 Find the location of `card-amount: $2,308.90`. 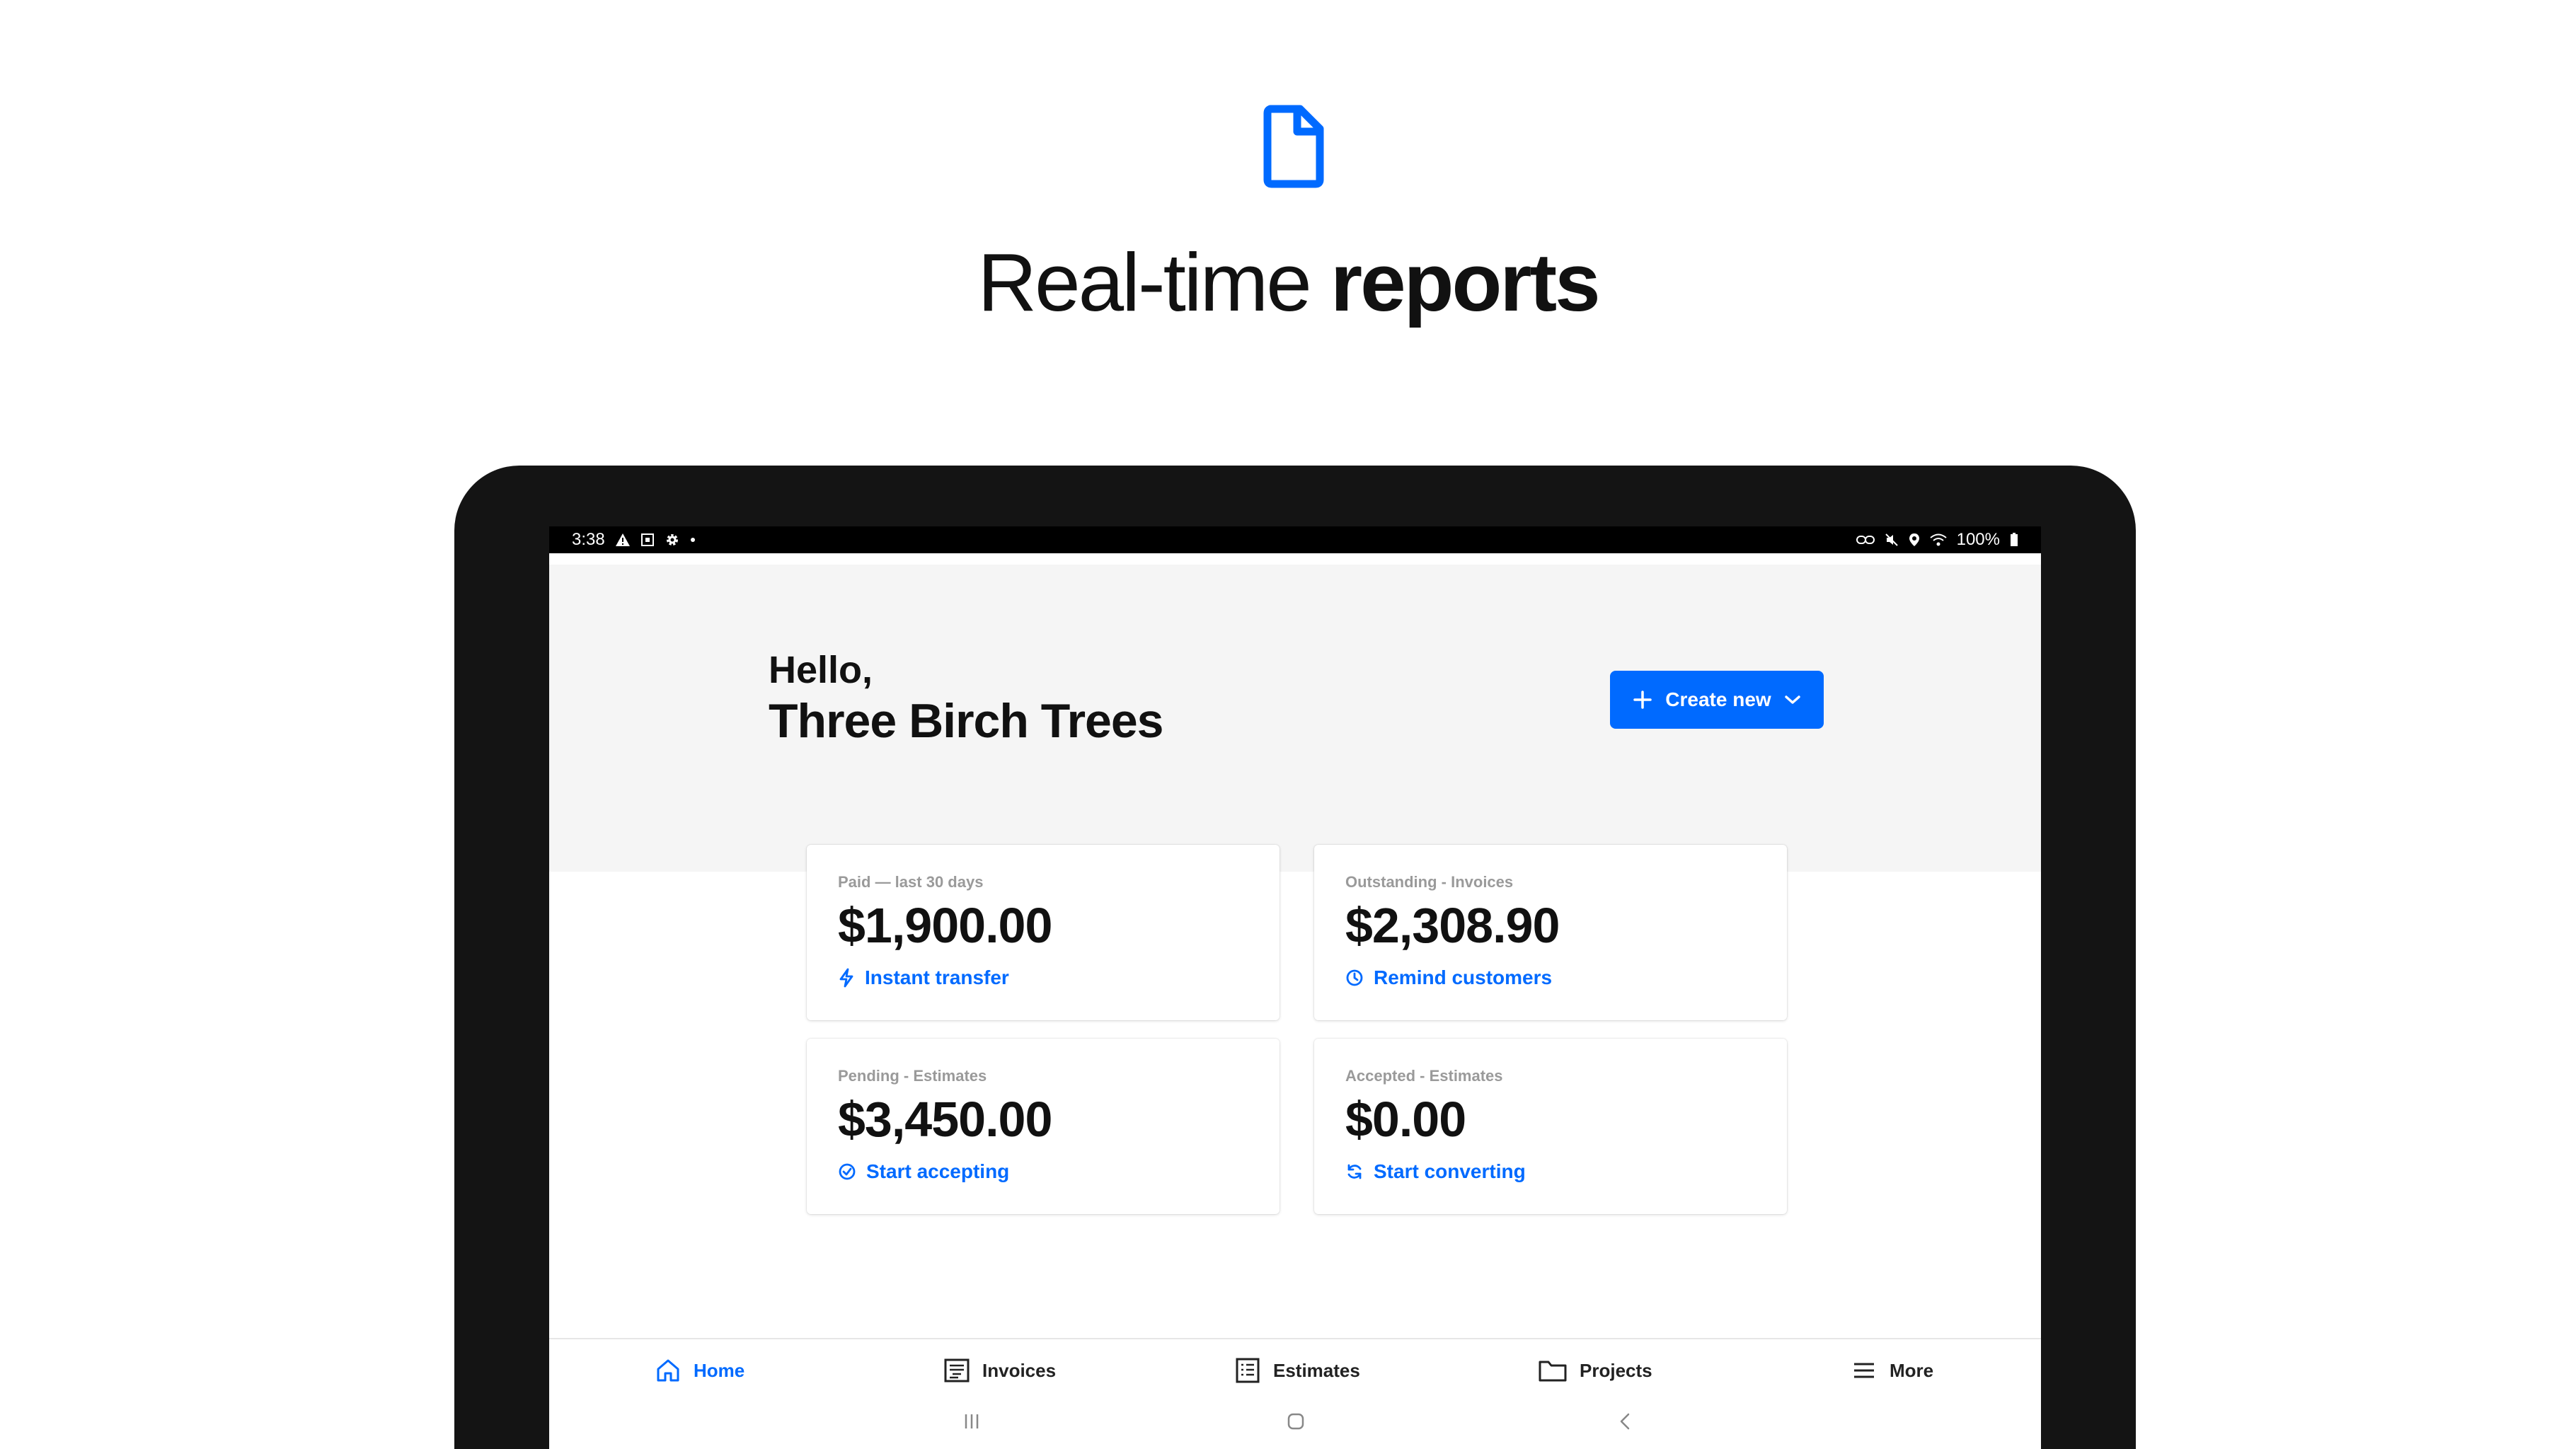

card-amount: $2,308.90 is located at coordinates (1452, 925).